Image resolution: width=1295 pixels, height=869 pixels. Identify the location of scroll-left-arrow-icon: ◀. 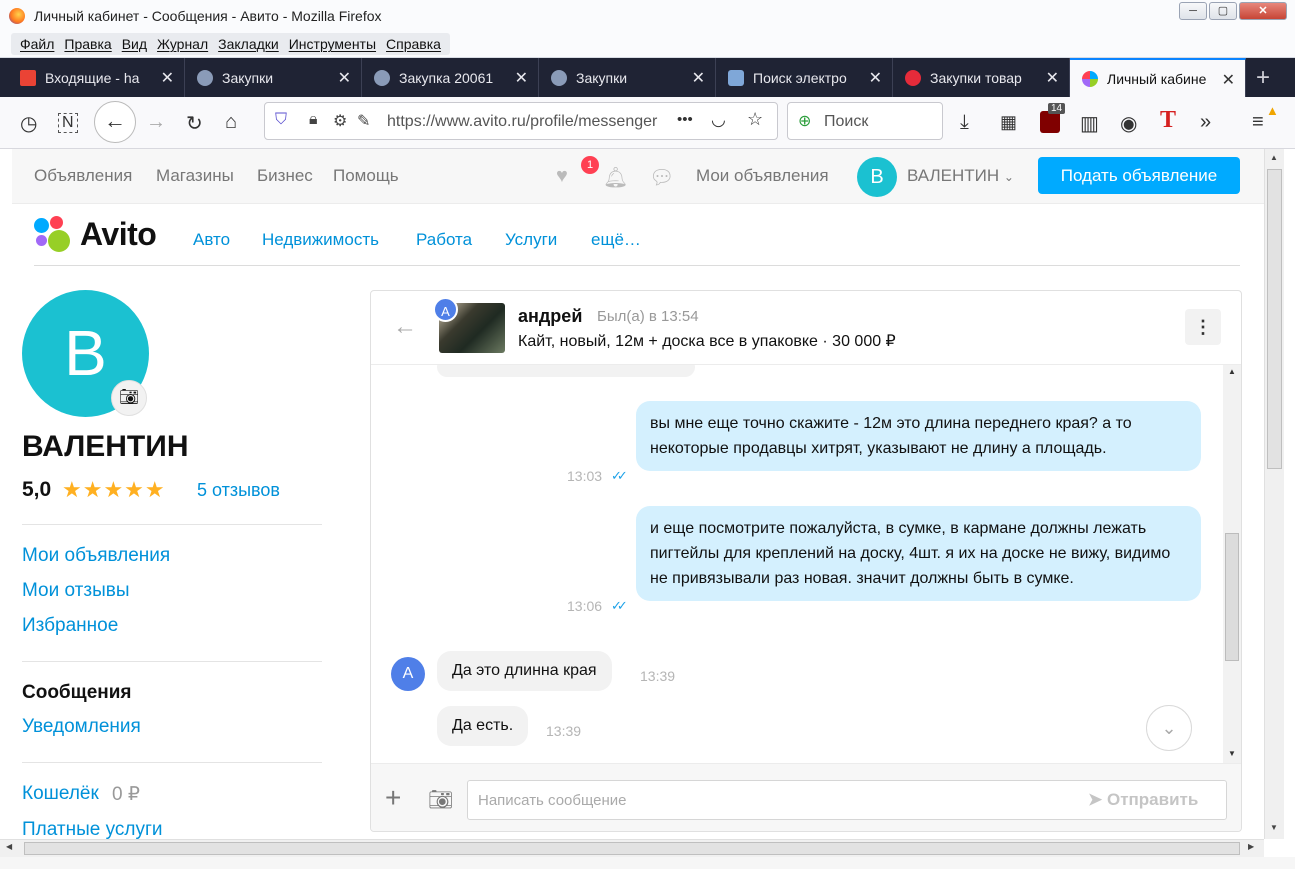
(9, 846).